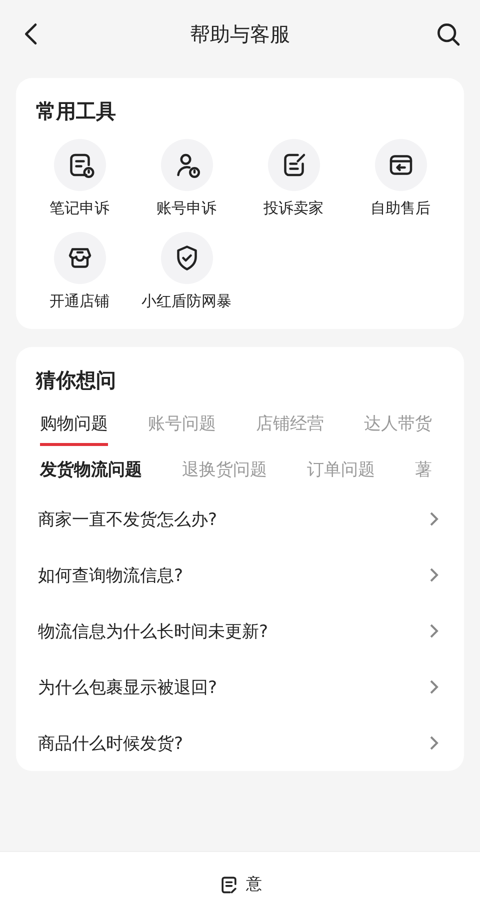 The image size is (480, 917). Describe the element at coordinates (74, 429) in the screenshot. I see `category-tab: 购物问题` at that location.